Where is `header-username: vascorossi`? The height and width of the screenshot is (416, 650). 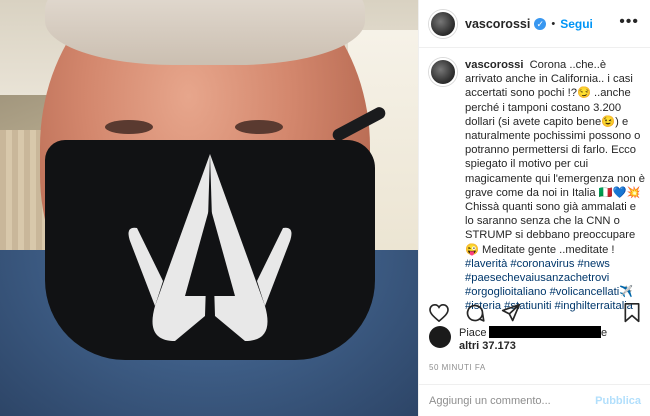
header-username: vascorossi is located at coordinates (497, 24).